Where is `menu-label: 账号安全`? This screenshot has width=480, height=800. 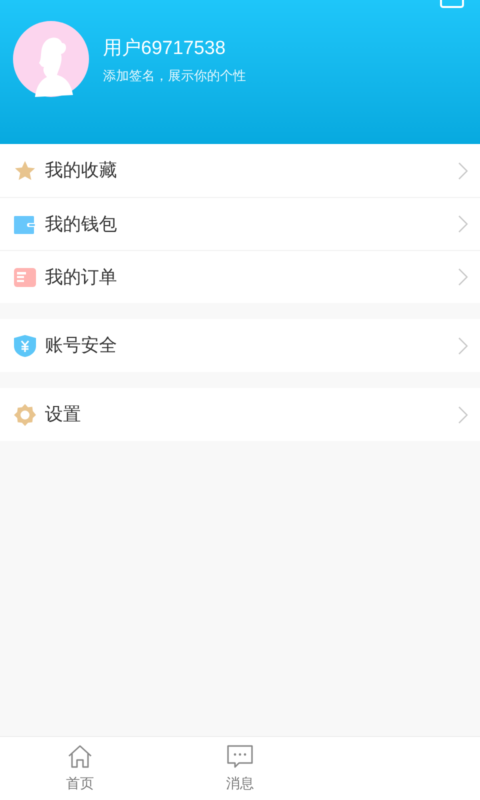 menu-label: 账号安全 is located at coordinates (81, 345).